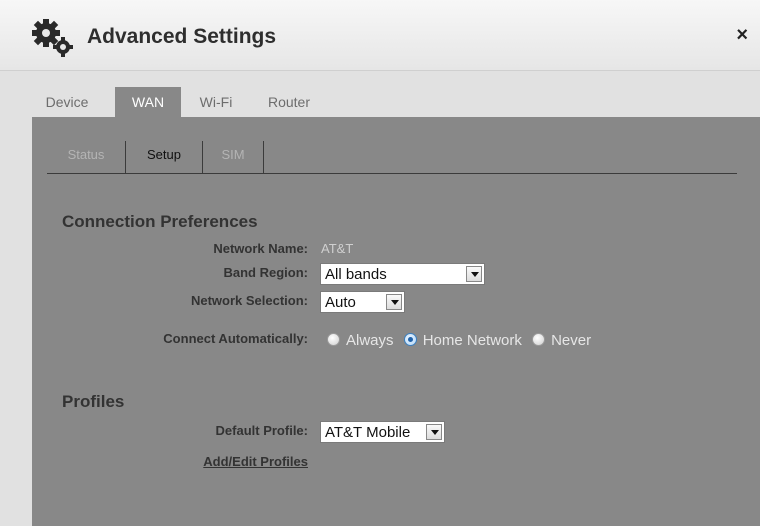 This screenshot has height=526, width=760. I want to click on subtab-setup: Setup, so click(164, 156).